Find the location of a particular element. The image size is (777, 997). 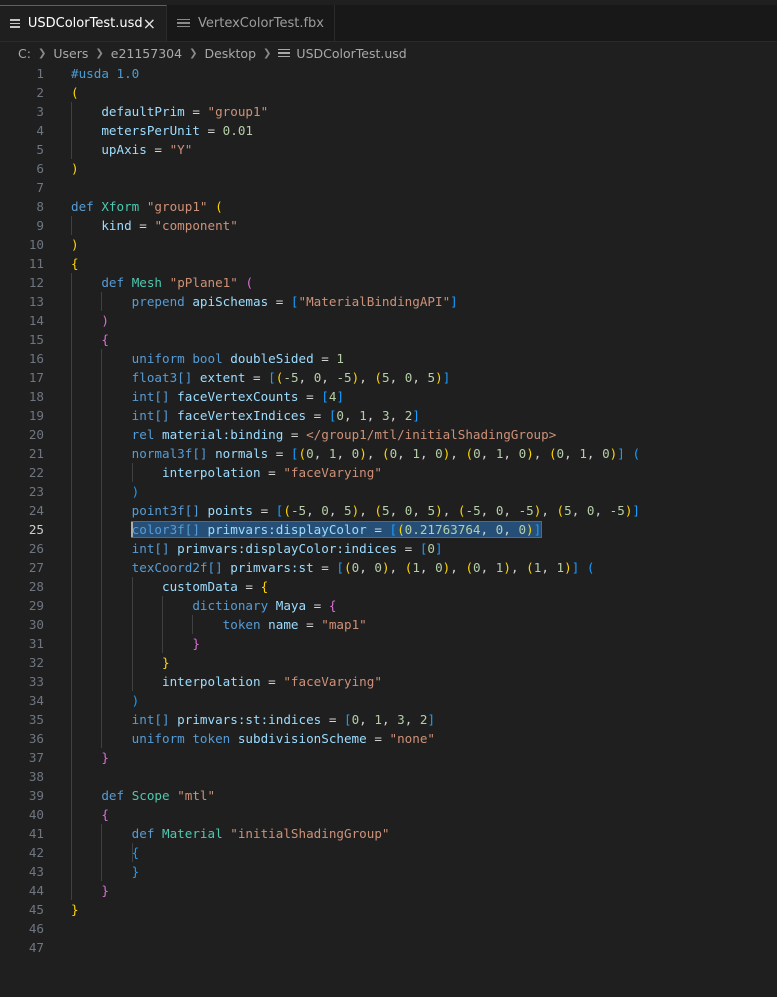

code-token: Mesh is located at coordinates (150, 282).